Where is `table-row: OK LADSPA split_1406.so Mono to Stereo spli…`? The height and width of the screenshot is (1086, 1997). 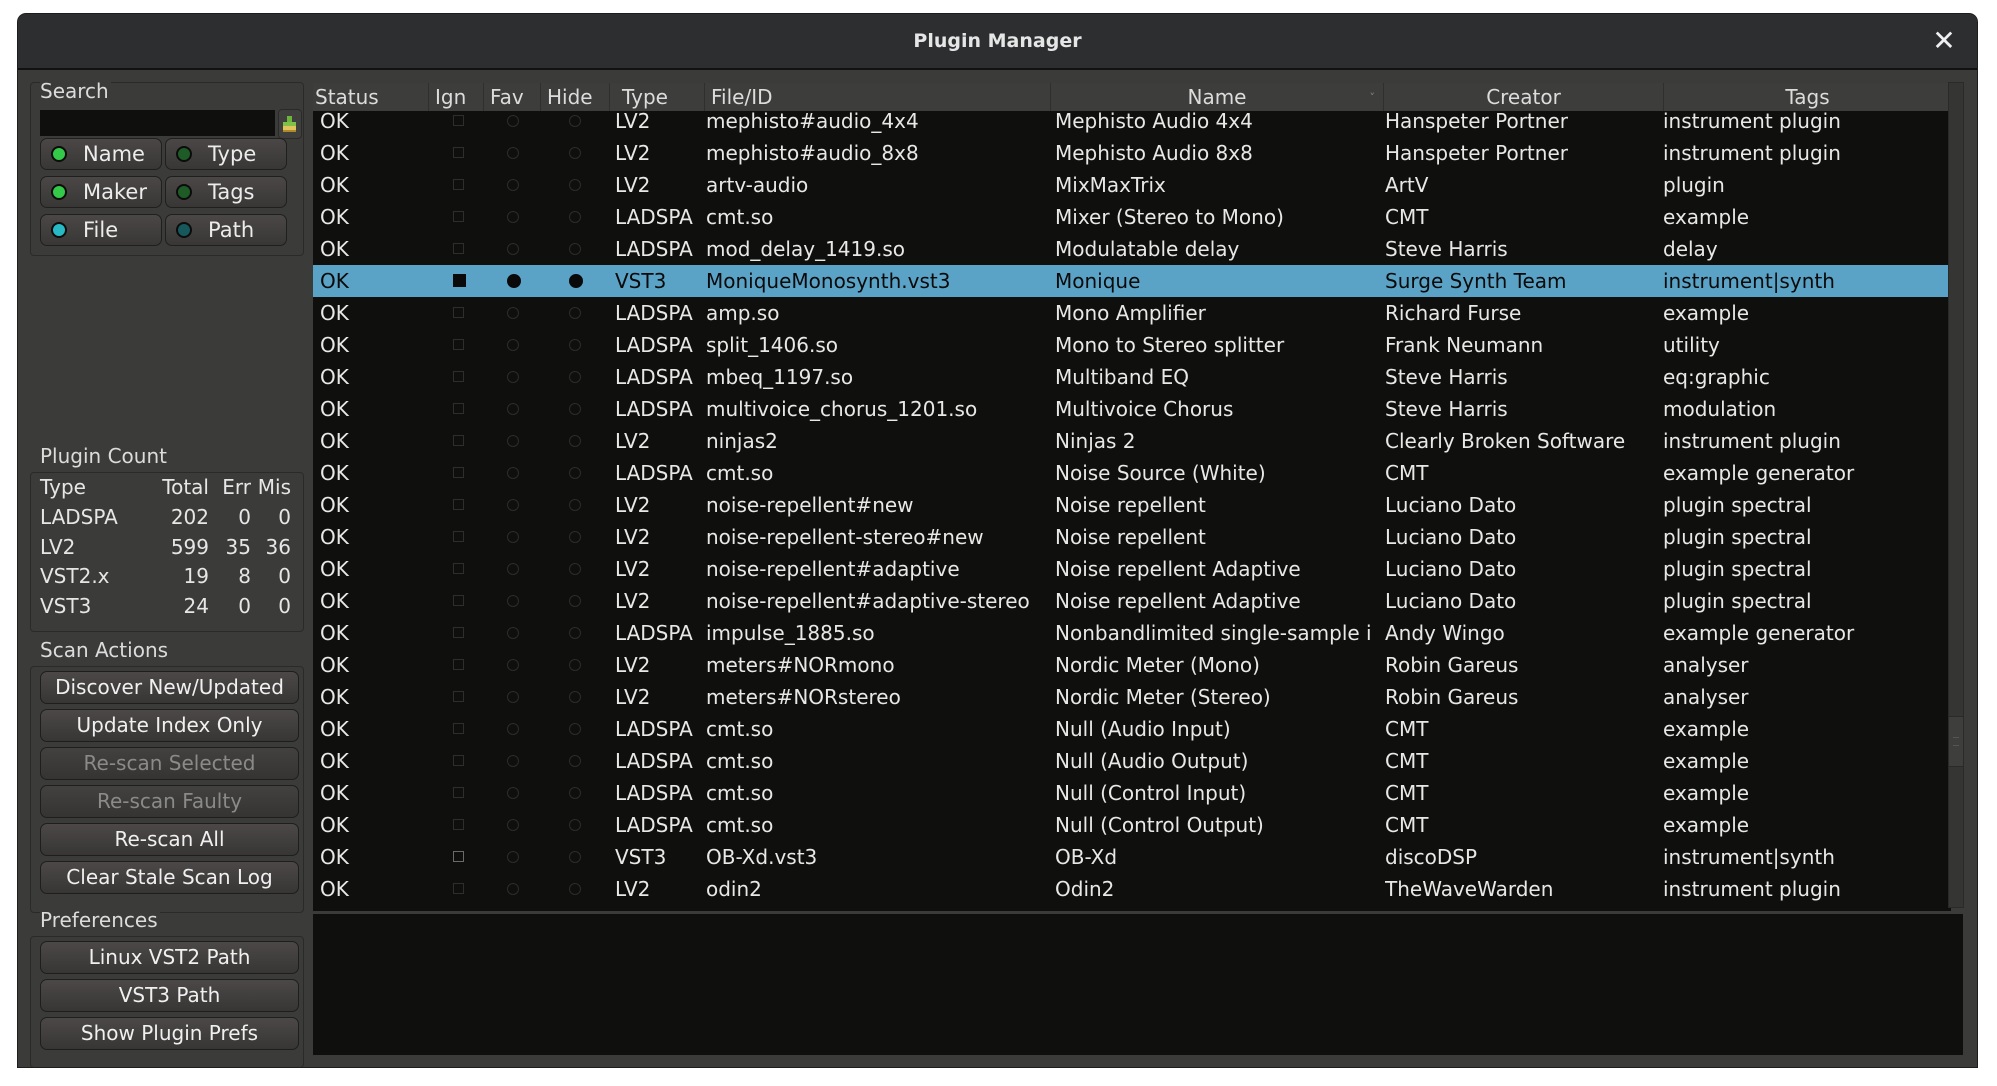
table-row: OK LADSPA split_1406.so Mono to Stereo spli… is located at coordinates (1132, 345).